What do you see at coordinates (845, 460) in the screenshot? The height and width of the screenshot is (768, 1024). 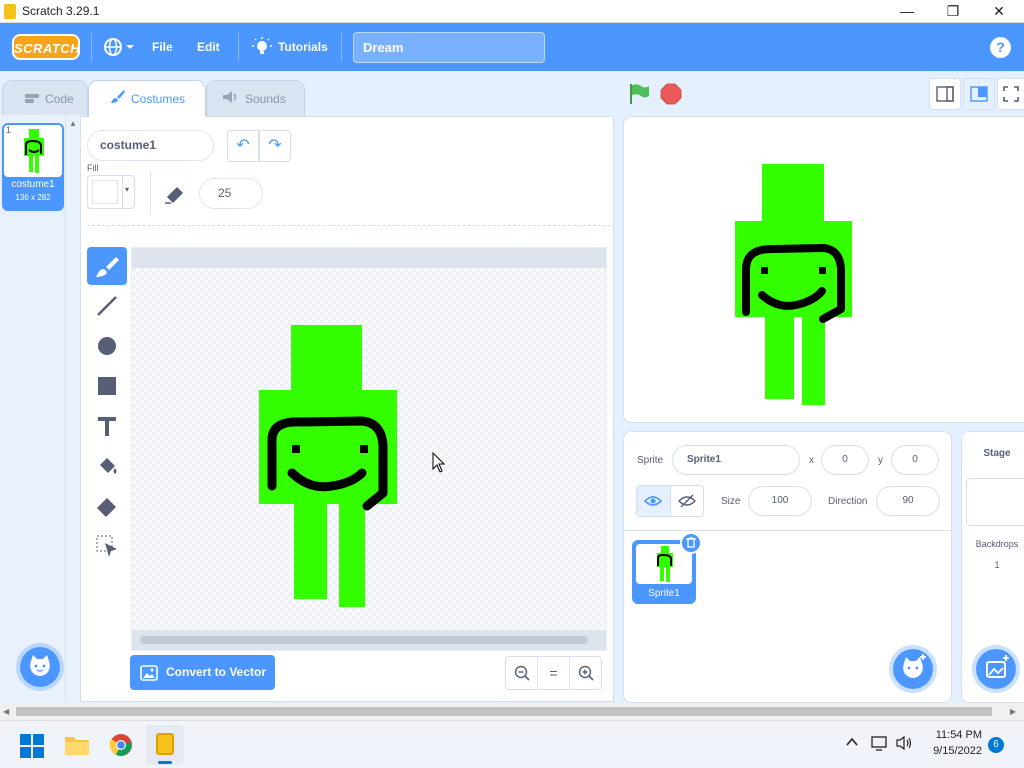 I see `x-input: 0` at bounding box center [845, 460].